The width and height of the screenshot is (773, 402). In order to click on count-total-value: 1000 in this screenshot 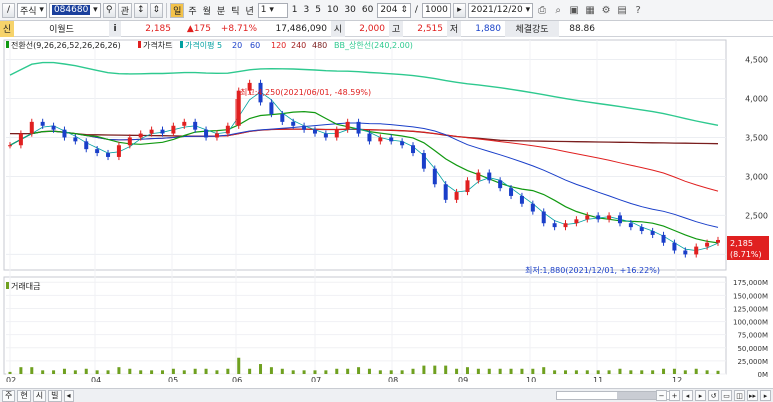, I will do `click(436, 10)`.